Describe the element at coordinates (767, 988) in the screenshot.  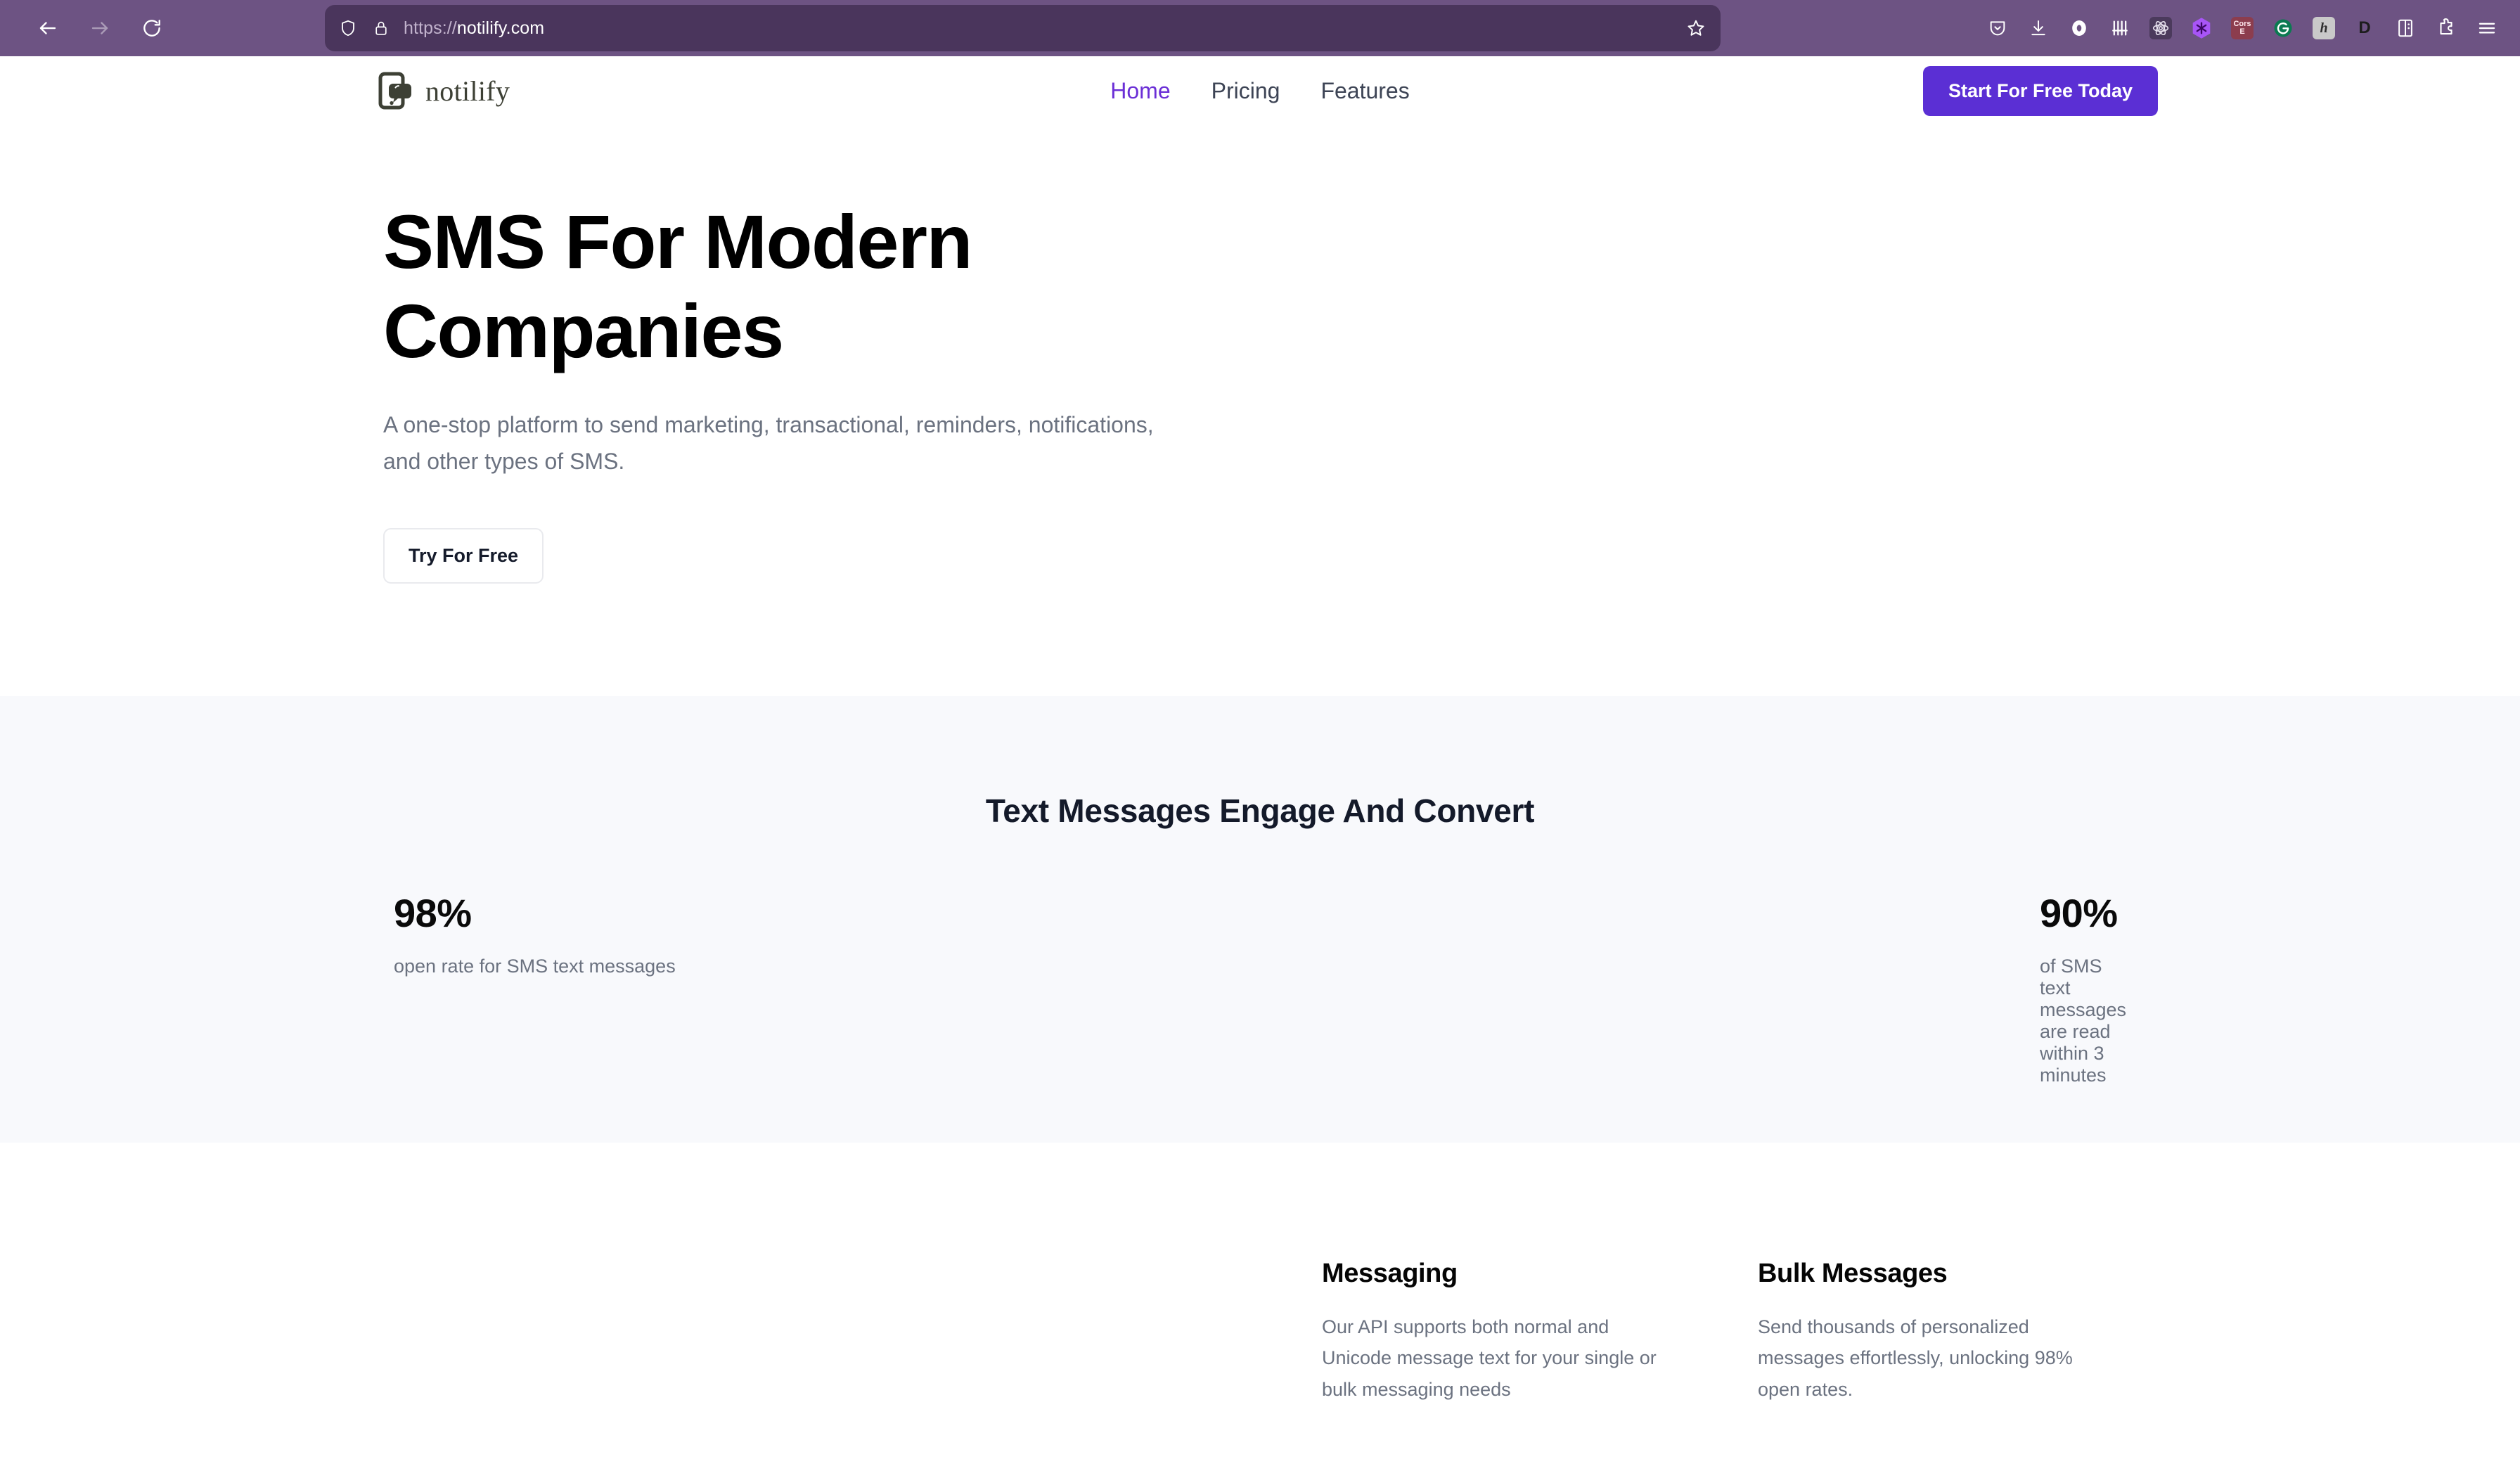
I see `stat-item: 98% open rate for SMS text messages` at that location.